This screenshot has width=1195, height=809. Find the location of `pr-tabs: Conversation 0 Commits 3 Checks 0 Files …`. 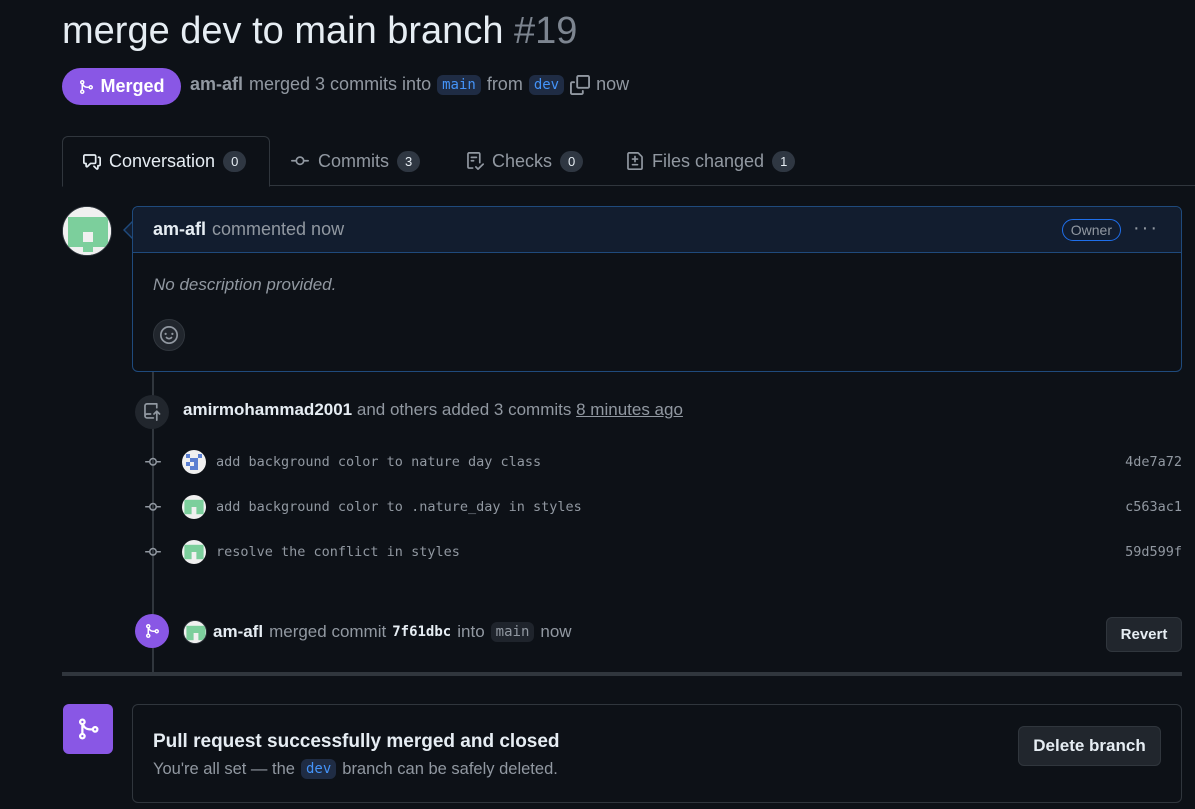

pr-tabs: Conversation 0 Commits 3 Checks 0 Files … is located at coordinates (628, 161).